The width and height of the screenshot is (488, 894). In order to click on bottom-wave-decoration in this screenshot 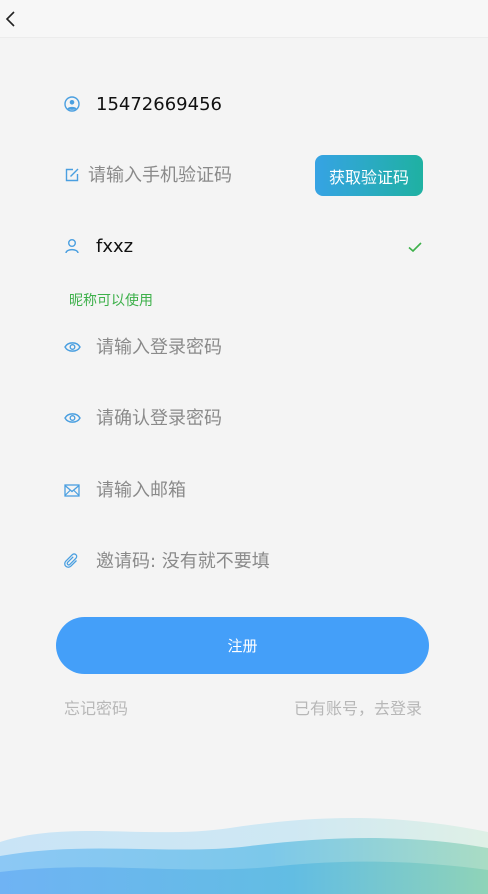, I will do `click(244, 856)`.